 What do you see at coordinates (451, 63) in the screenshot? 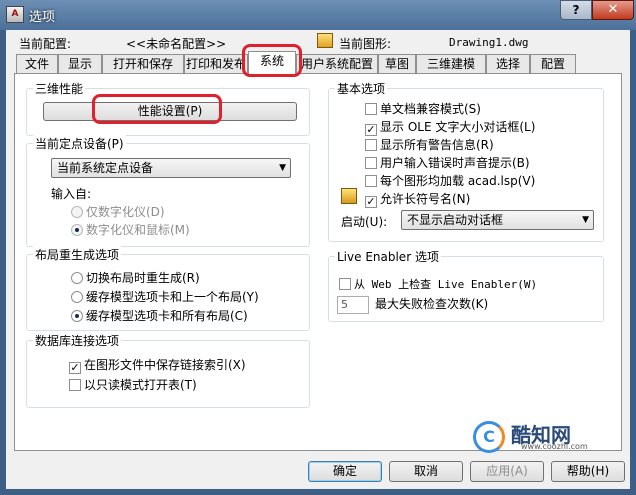
I see `tab-3d-modeling: 三维建模` at bounding box center [451, 63].